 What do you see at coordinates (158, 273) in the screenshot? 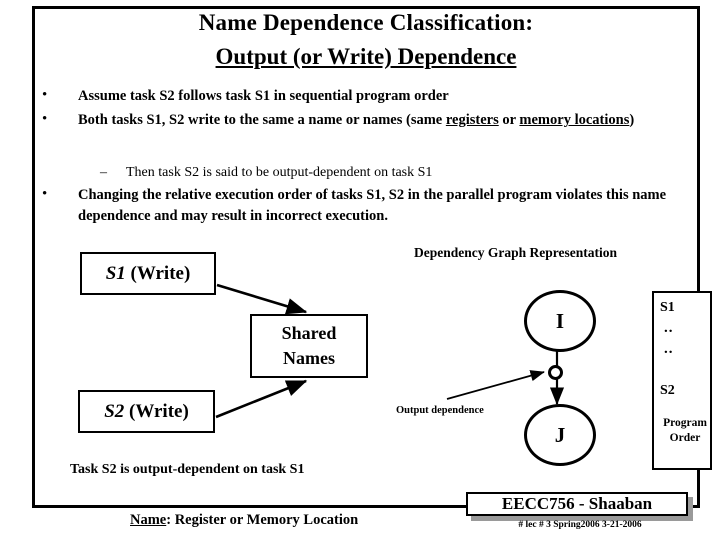
I see `box-s1-write-label-roman: (Write)` at bounding box center [158, 273].